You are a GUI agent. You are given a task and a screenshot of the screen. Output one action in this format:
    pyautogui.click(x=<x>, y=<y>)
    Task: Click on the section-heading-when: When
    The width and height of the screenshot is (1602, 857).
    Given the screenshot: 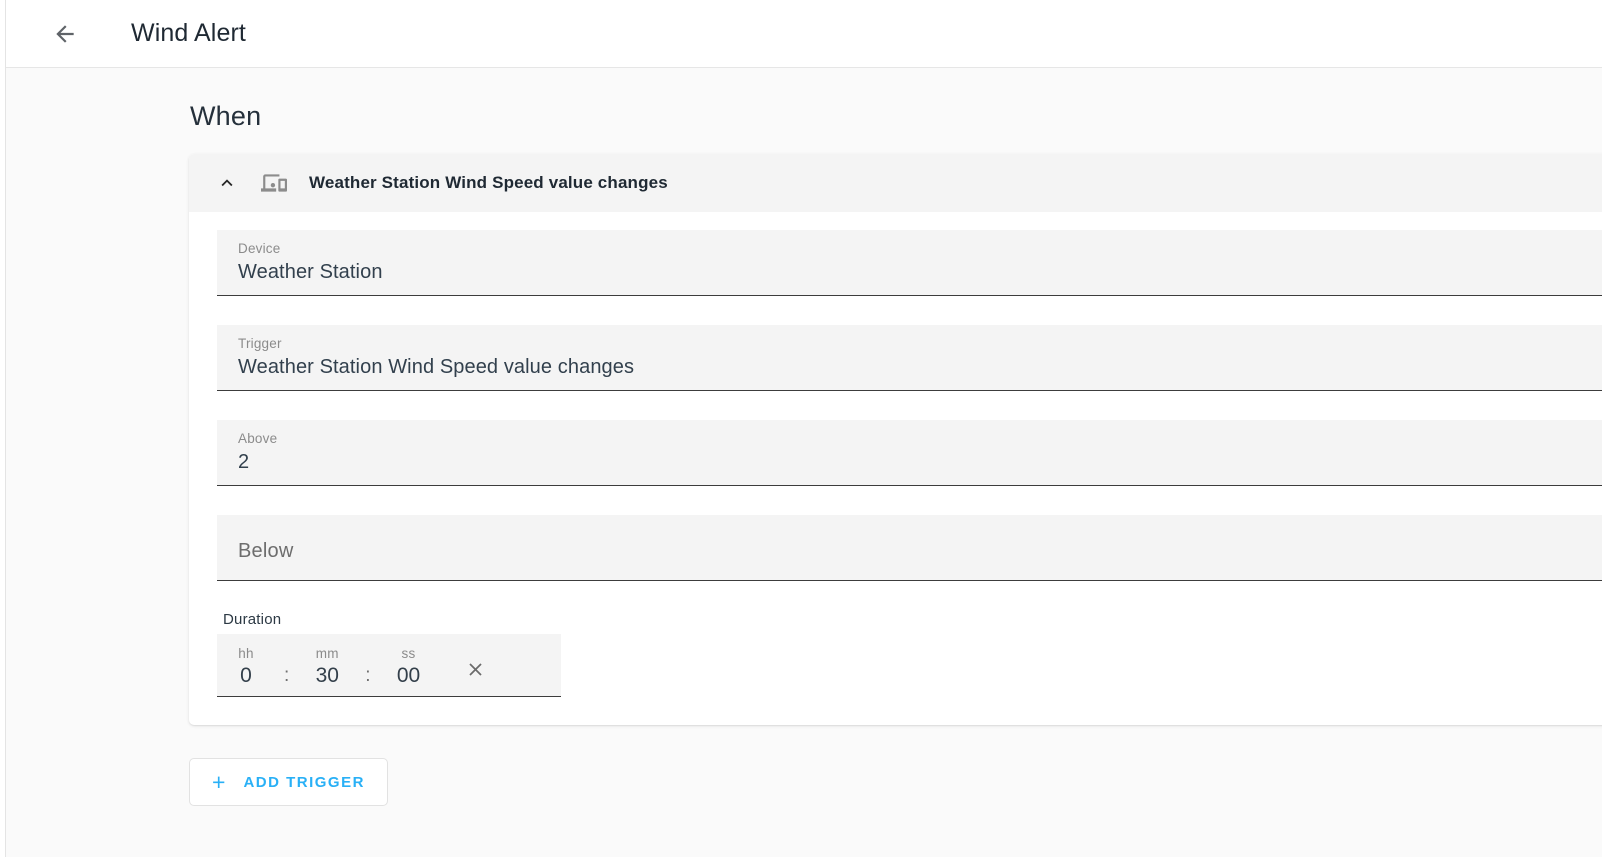 What is the action you would take?
    pyautogui.click(x=226, y=116)
    